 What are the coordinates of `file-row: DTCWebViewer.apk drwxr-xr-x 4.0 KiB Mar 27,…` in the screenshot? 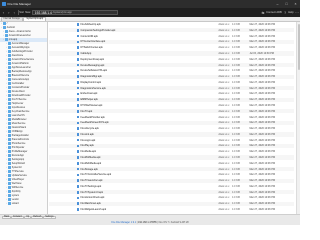 It's located at (171, 105).